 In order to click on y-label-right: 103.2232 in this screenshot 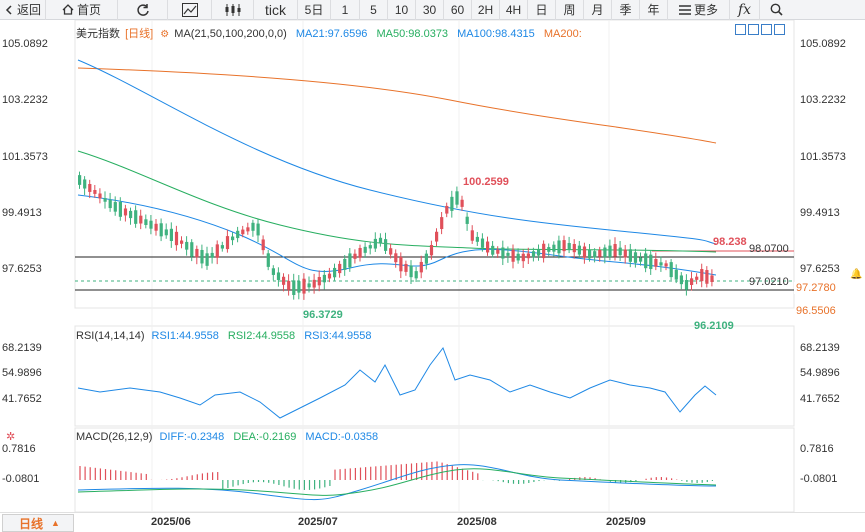, I will do `click(823, 100)`.